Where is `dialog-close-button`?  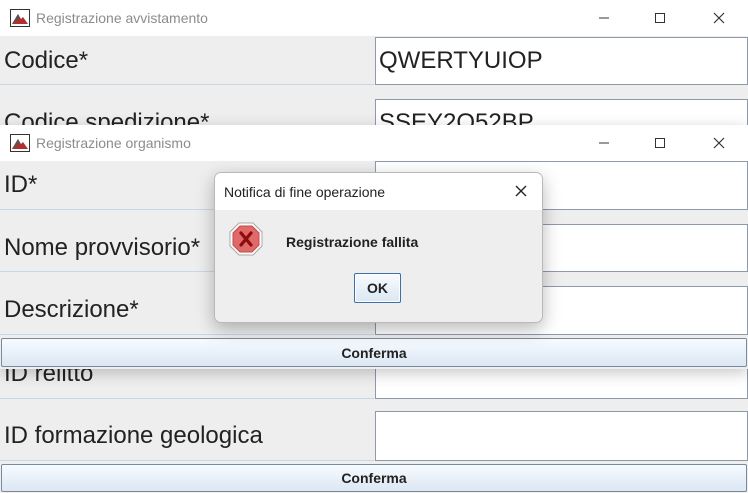 dialog-close-button is located at coordinates (521, 191).